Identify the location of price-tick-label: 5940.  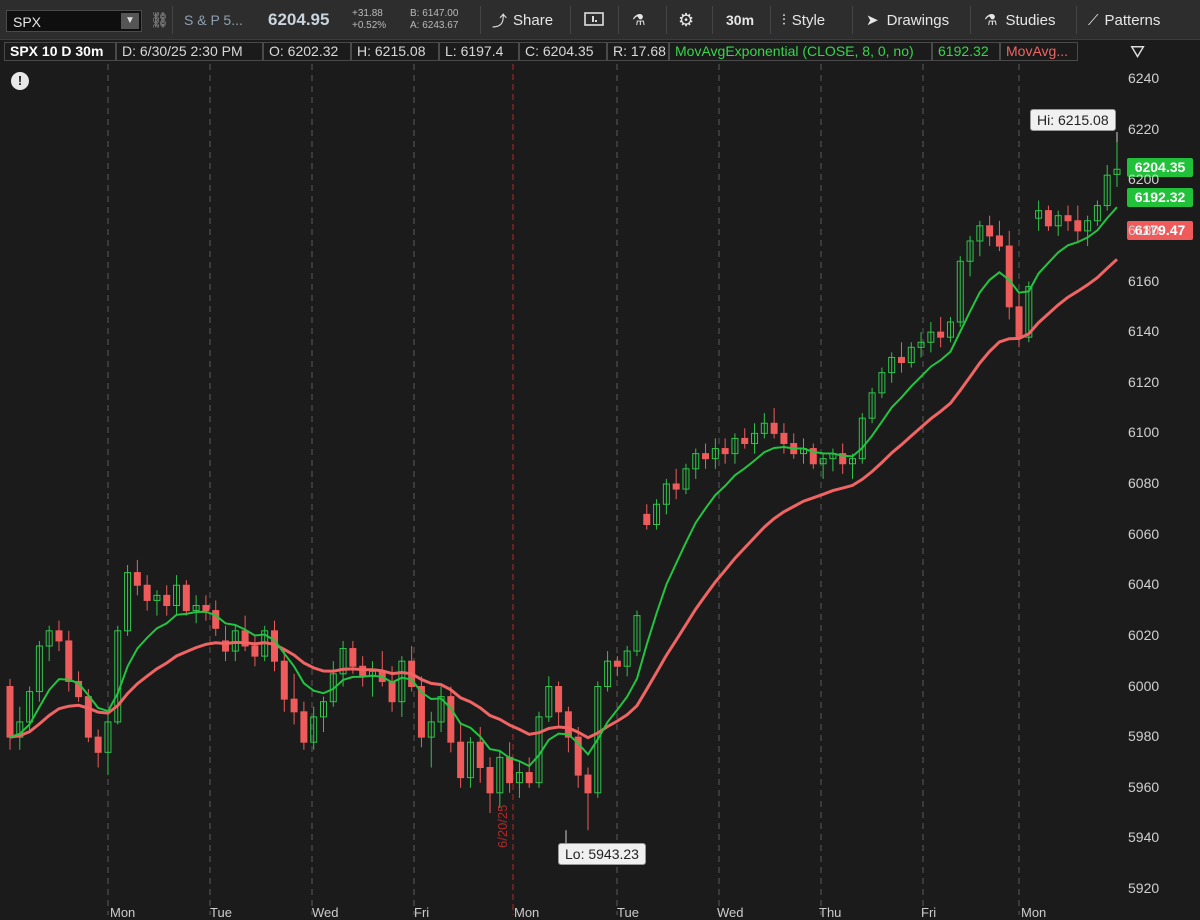
(1144, 837).